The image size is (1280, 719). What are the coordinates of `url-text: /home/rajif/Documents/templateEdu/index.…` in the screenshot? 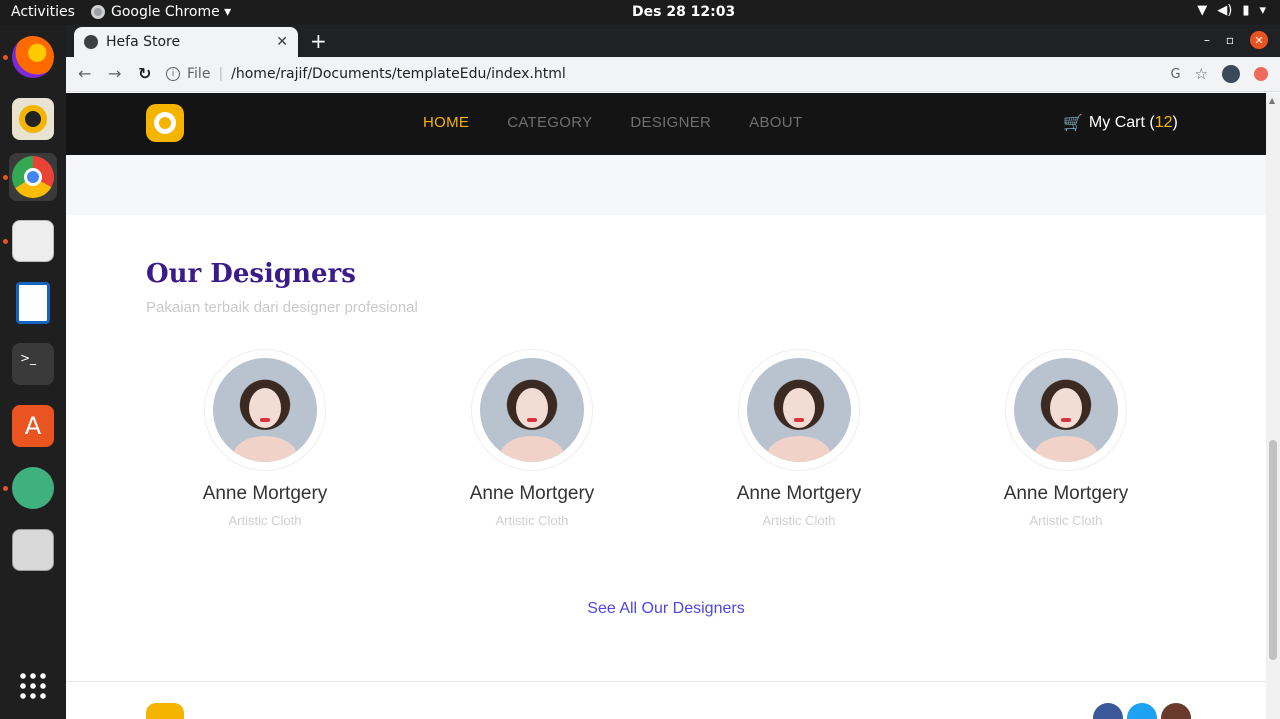 It's located at (398, 74).